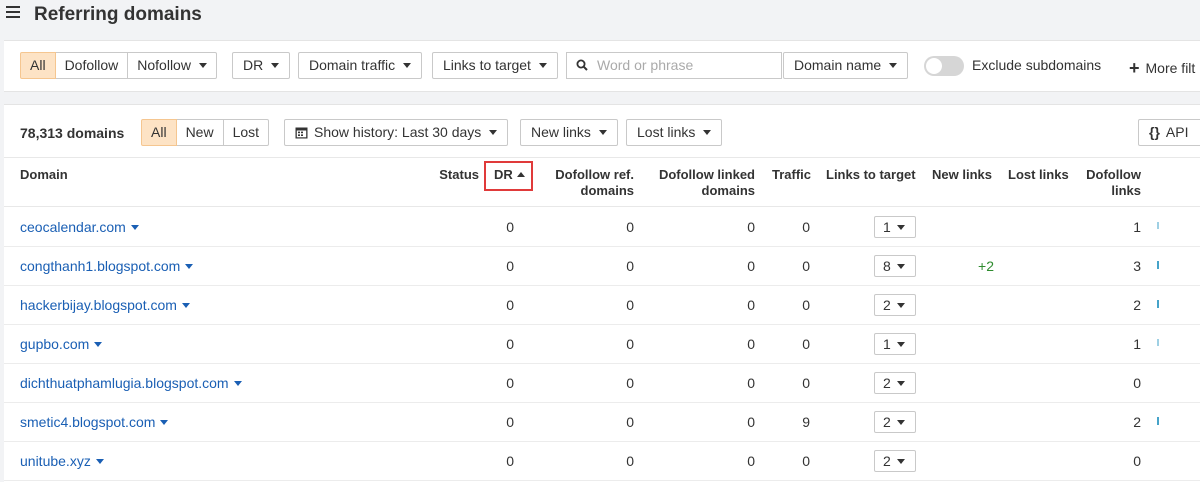 Image resolution: width=1200 pixels, height=482 pixels. I want to click on table-row: congthanh1.blogspot.com 0 0 0 0 8 +2 3, so click(602, 266).